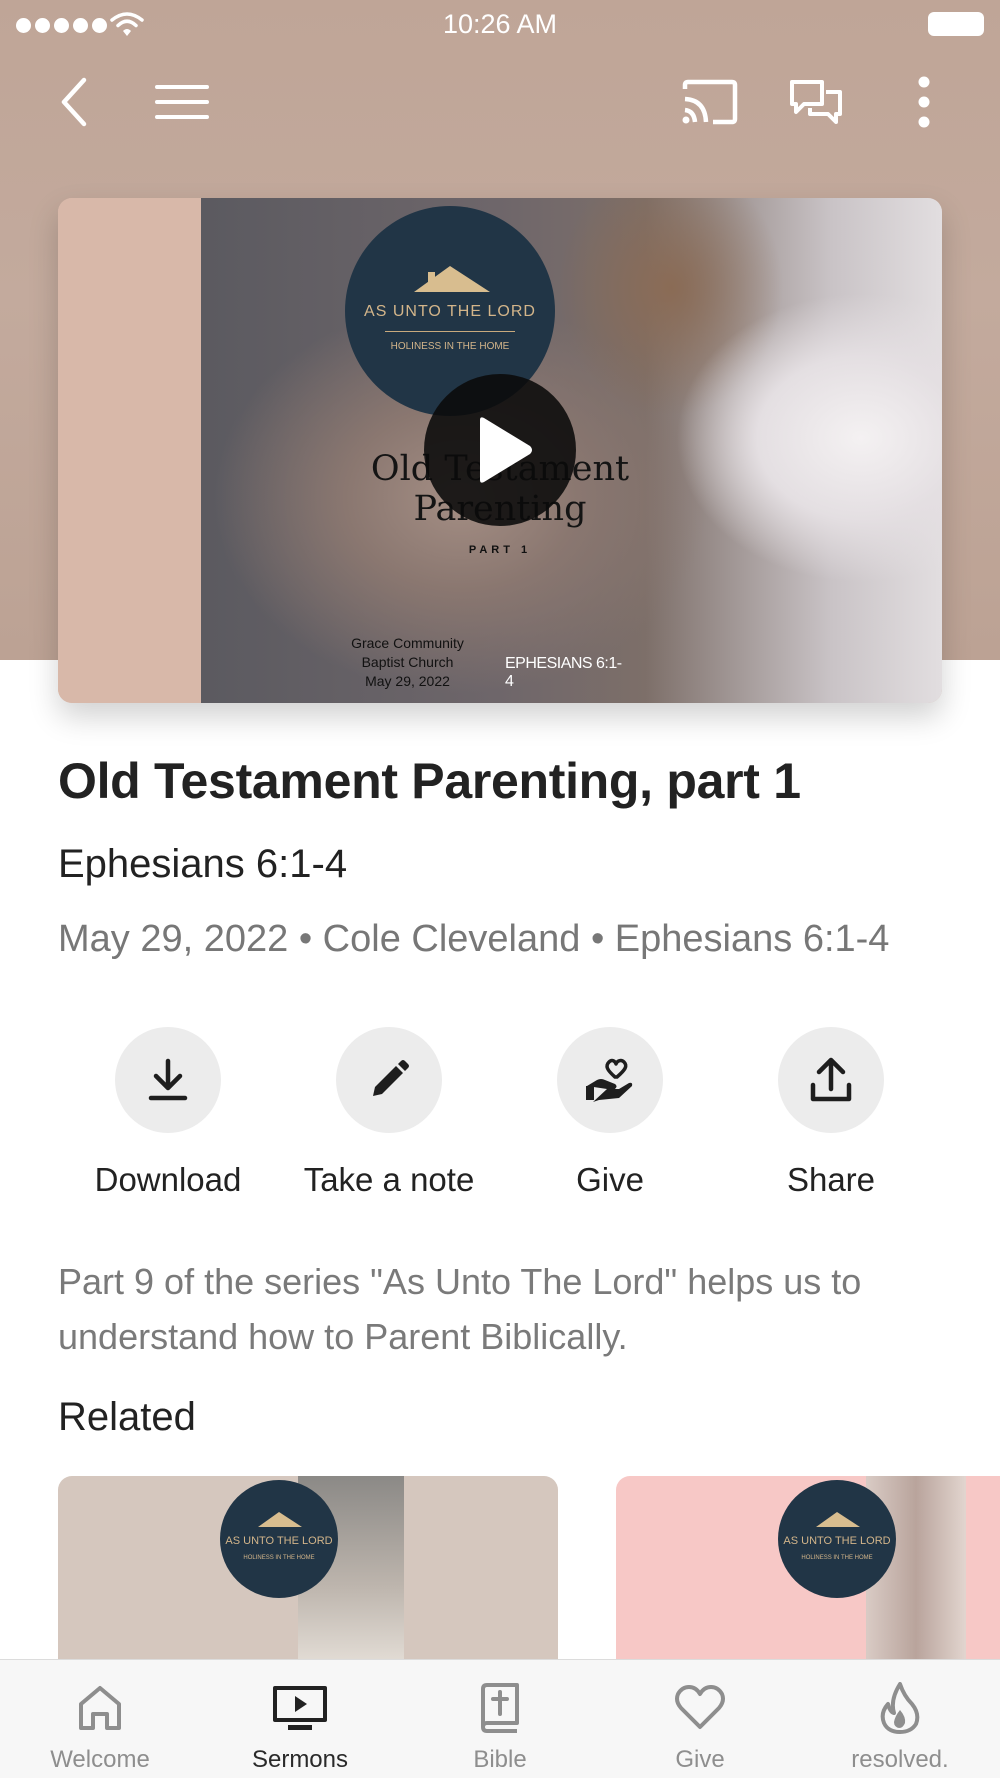 The image size is (1000, 1778). I want to click on tab-bar: Welcome Sermons Bible Give resolved., so click(500, 1718).